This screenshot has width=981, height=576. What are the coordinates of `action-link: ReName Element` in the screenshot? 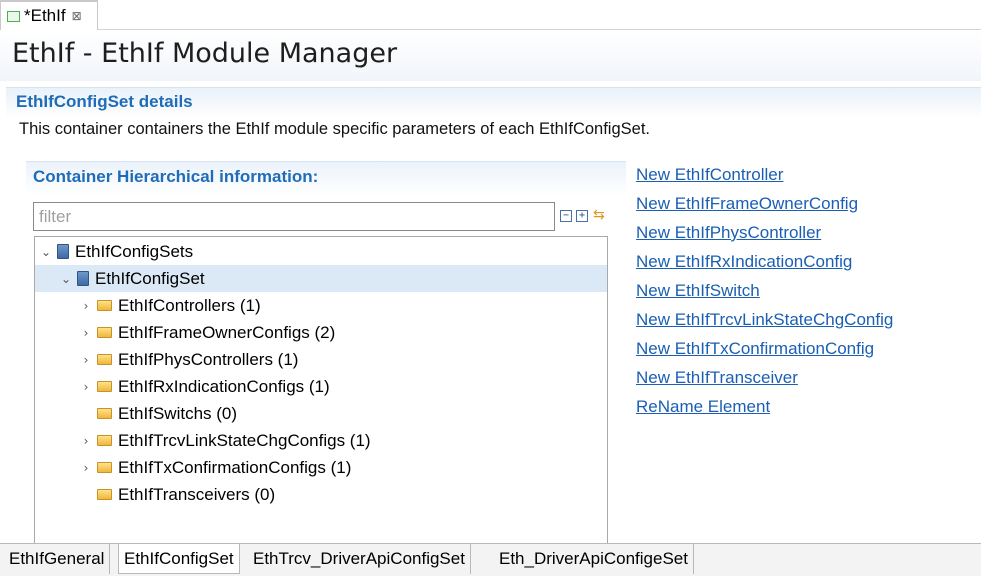 It's located at (703, 407).